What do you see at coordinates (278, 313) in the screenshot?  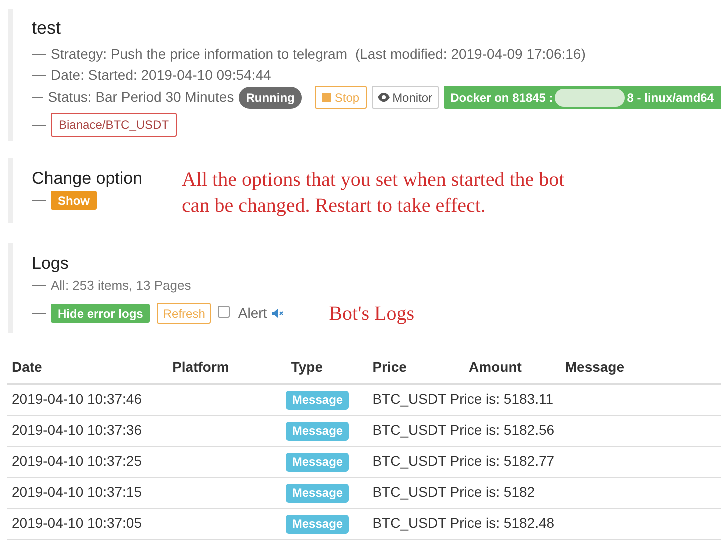 I see `speaker-muted-icon` at bounding box center [278, 313].